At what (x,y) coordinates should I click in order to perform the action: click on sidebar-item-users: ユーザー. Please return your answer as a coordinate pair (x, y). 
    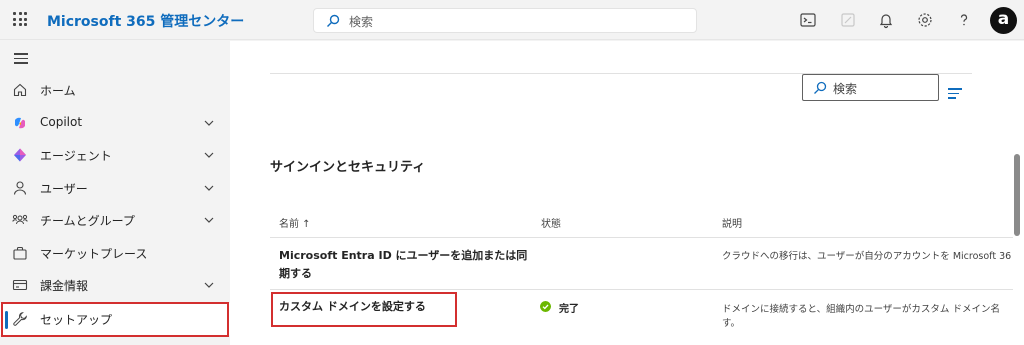
    Looking at the image, I should click on (115, 188).